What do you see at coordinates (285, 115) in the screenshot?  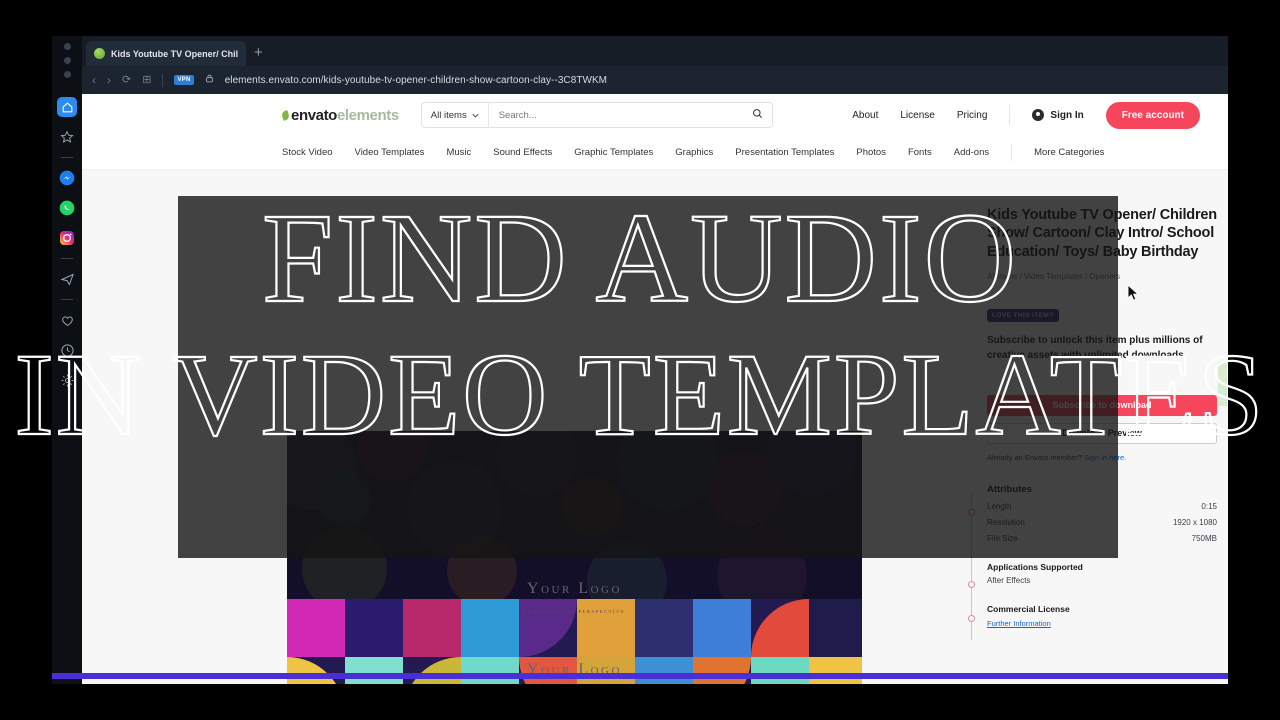 I see `leaf-icon` at bounding box center [285, 115].